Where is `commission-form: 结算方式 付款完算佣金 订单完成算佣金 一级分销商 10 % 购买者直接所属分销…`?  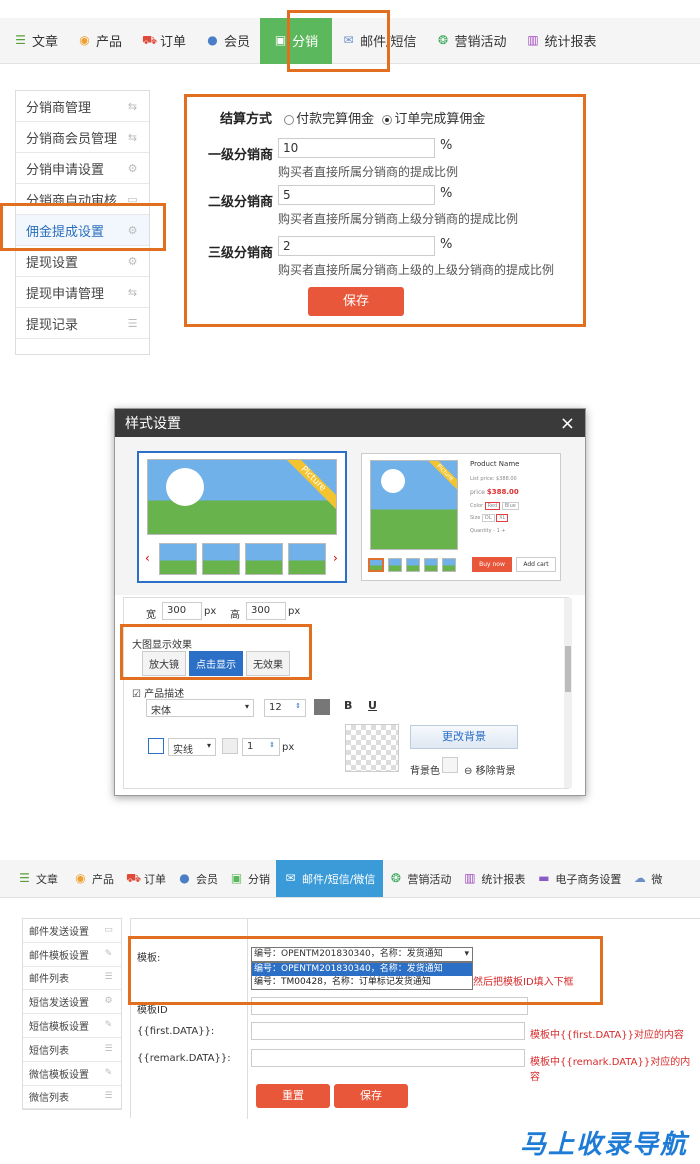 commission-form: 结算方式 付款完算佣金 订单完成算佣金 一级分销商 10 % 购买者直接所属分销… is located at coordinates (385, 211).